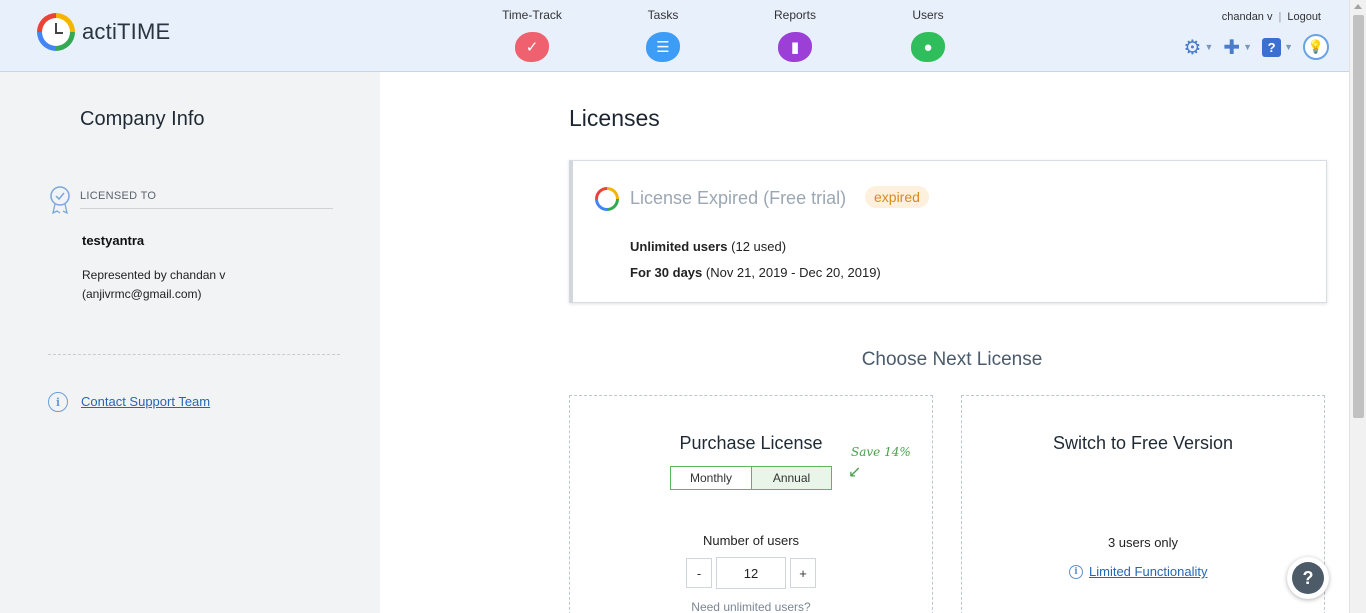 This screenshot has height=613, width=1366. I want to click on nav-tasks: Tasks ☰, so click(663, 35).